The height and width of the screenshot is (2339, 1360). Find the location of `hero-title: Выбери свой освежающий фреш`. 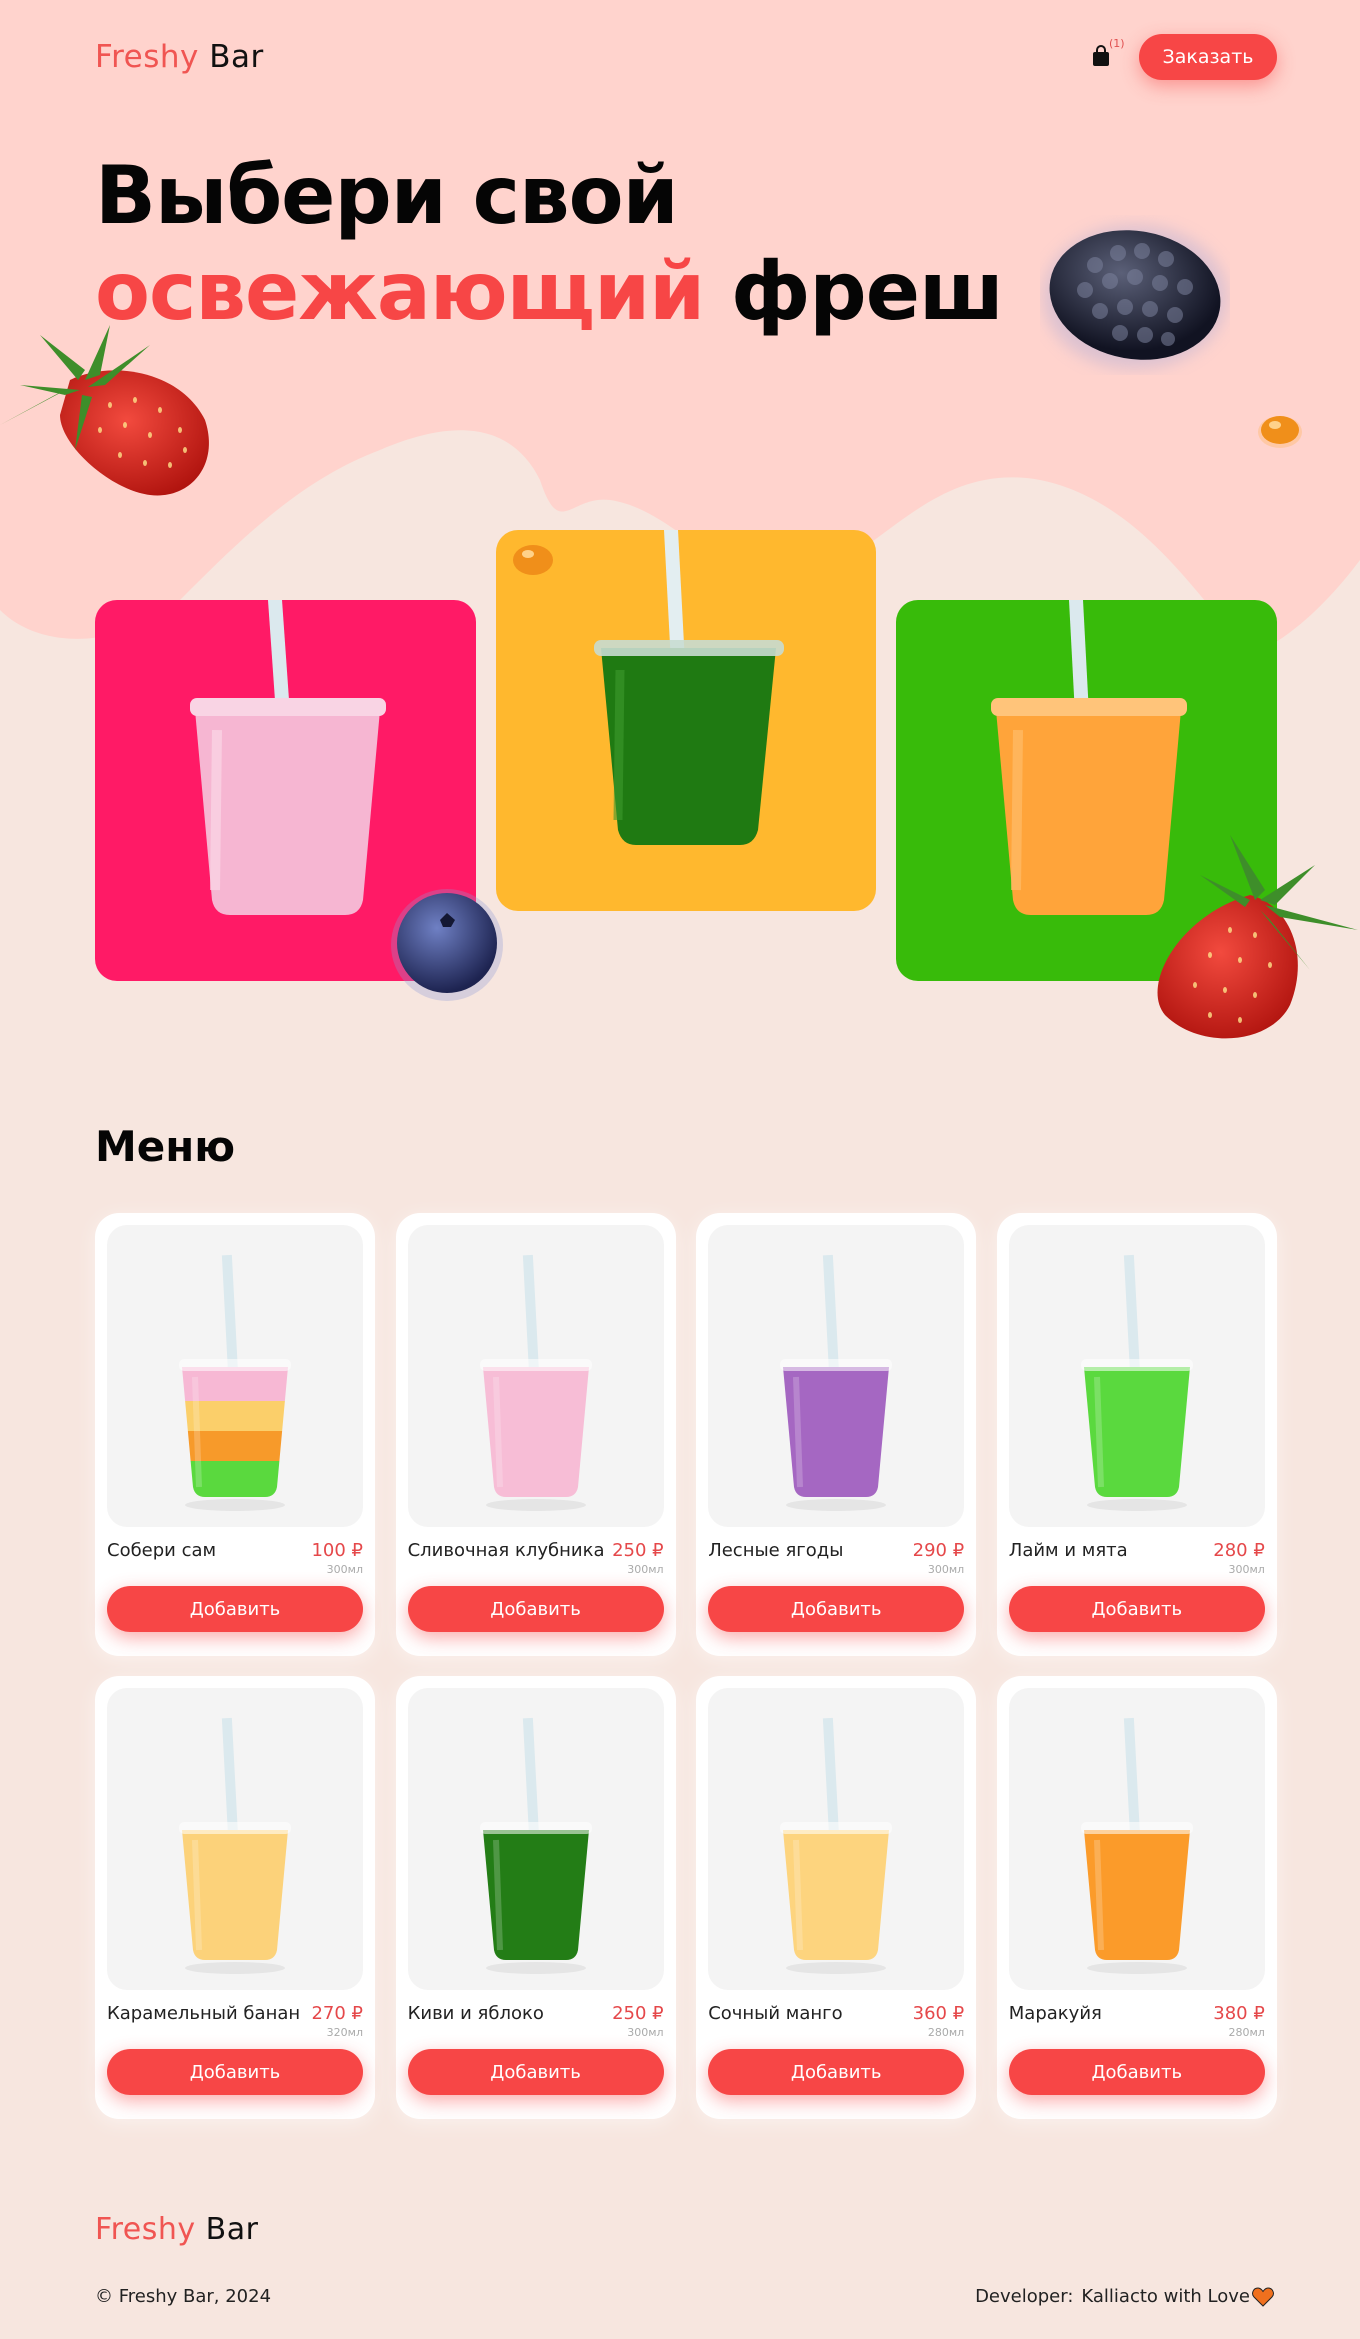

hero-title: Выбери свой освежающий фреш is located at coordinates (549, 244).